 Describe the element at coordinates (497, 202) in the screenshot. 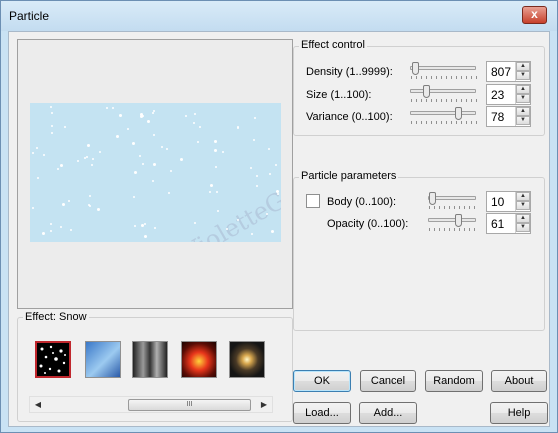

I see `body-value: 10` at that location.